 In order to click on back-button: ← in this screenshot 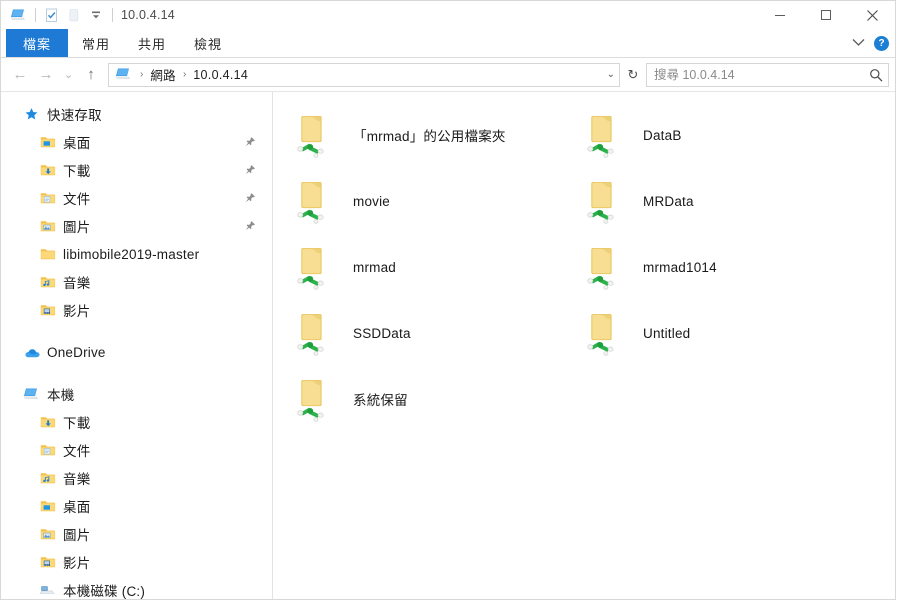, I will do `click(20, 75)`.